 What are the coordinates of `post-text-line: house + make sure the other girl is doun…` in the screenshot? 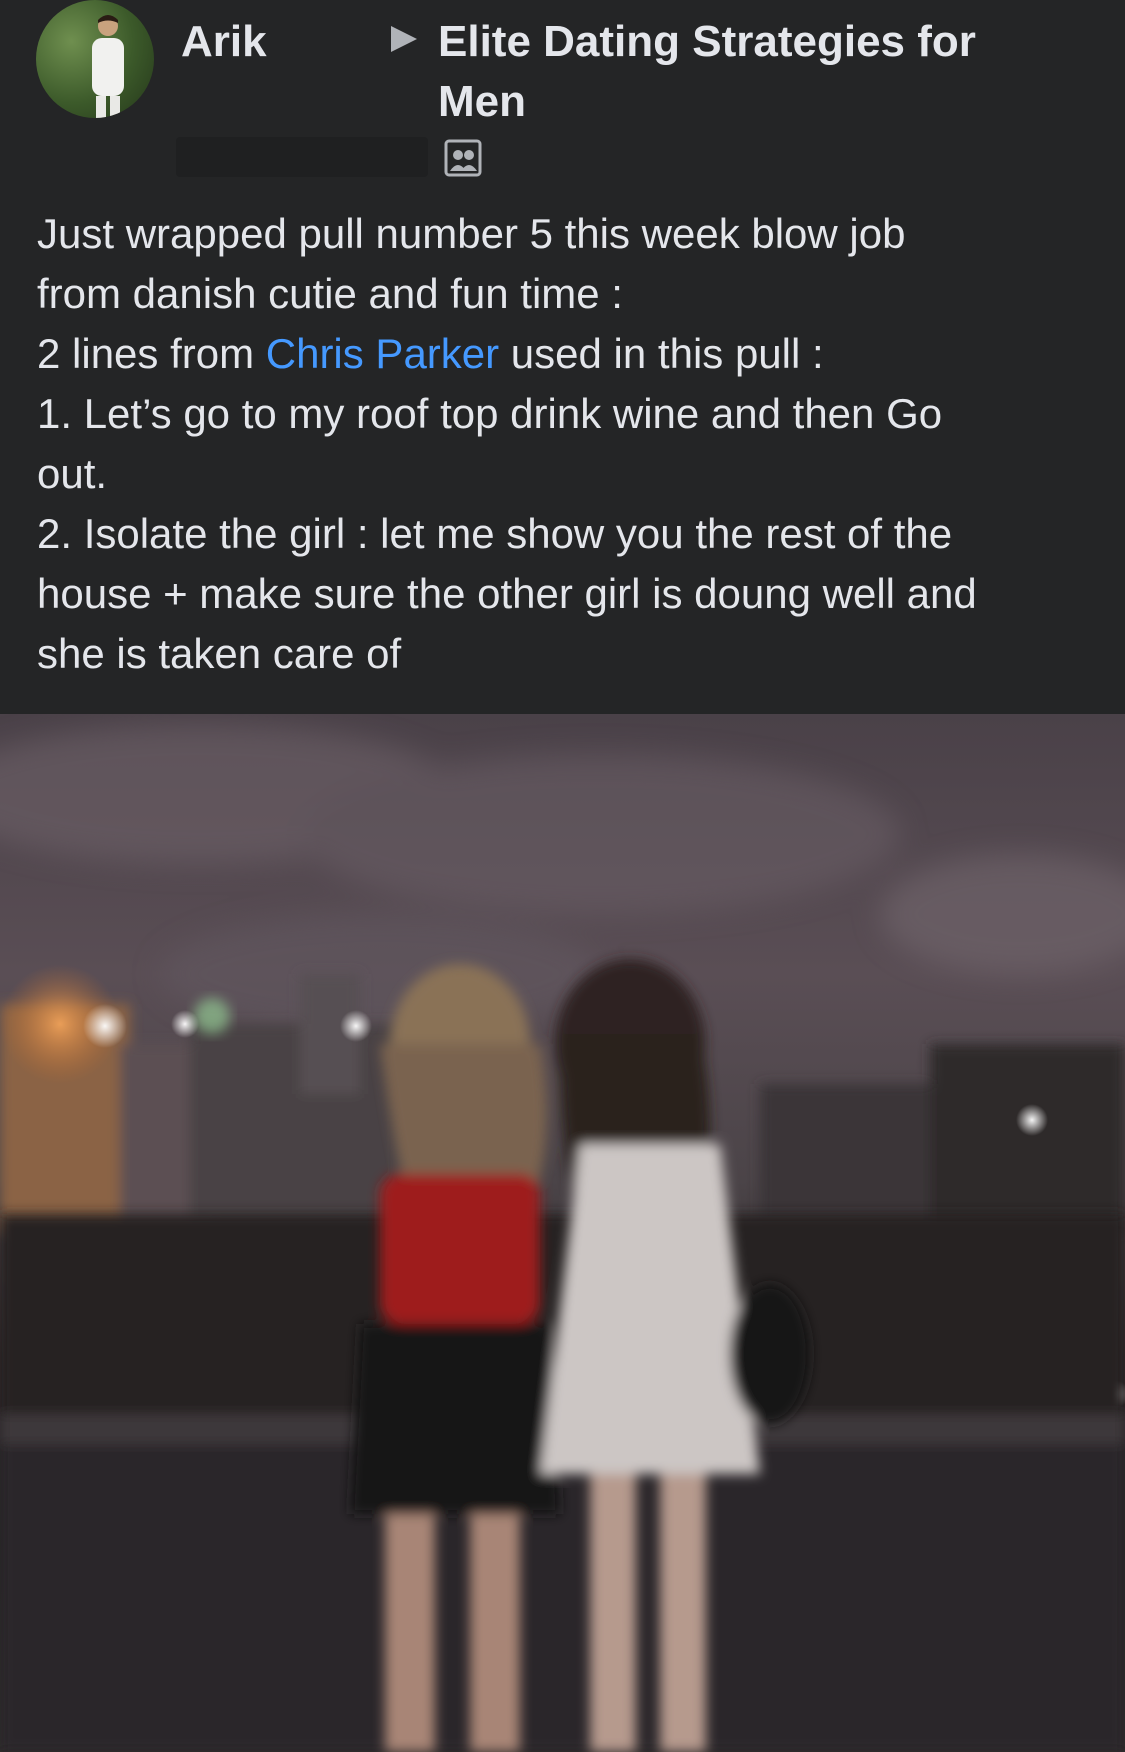 It's located at (507, 593).